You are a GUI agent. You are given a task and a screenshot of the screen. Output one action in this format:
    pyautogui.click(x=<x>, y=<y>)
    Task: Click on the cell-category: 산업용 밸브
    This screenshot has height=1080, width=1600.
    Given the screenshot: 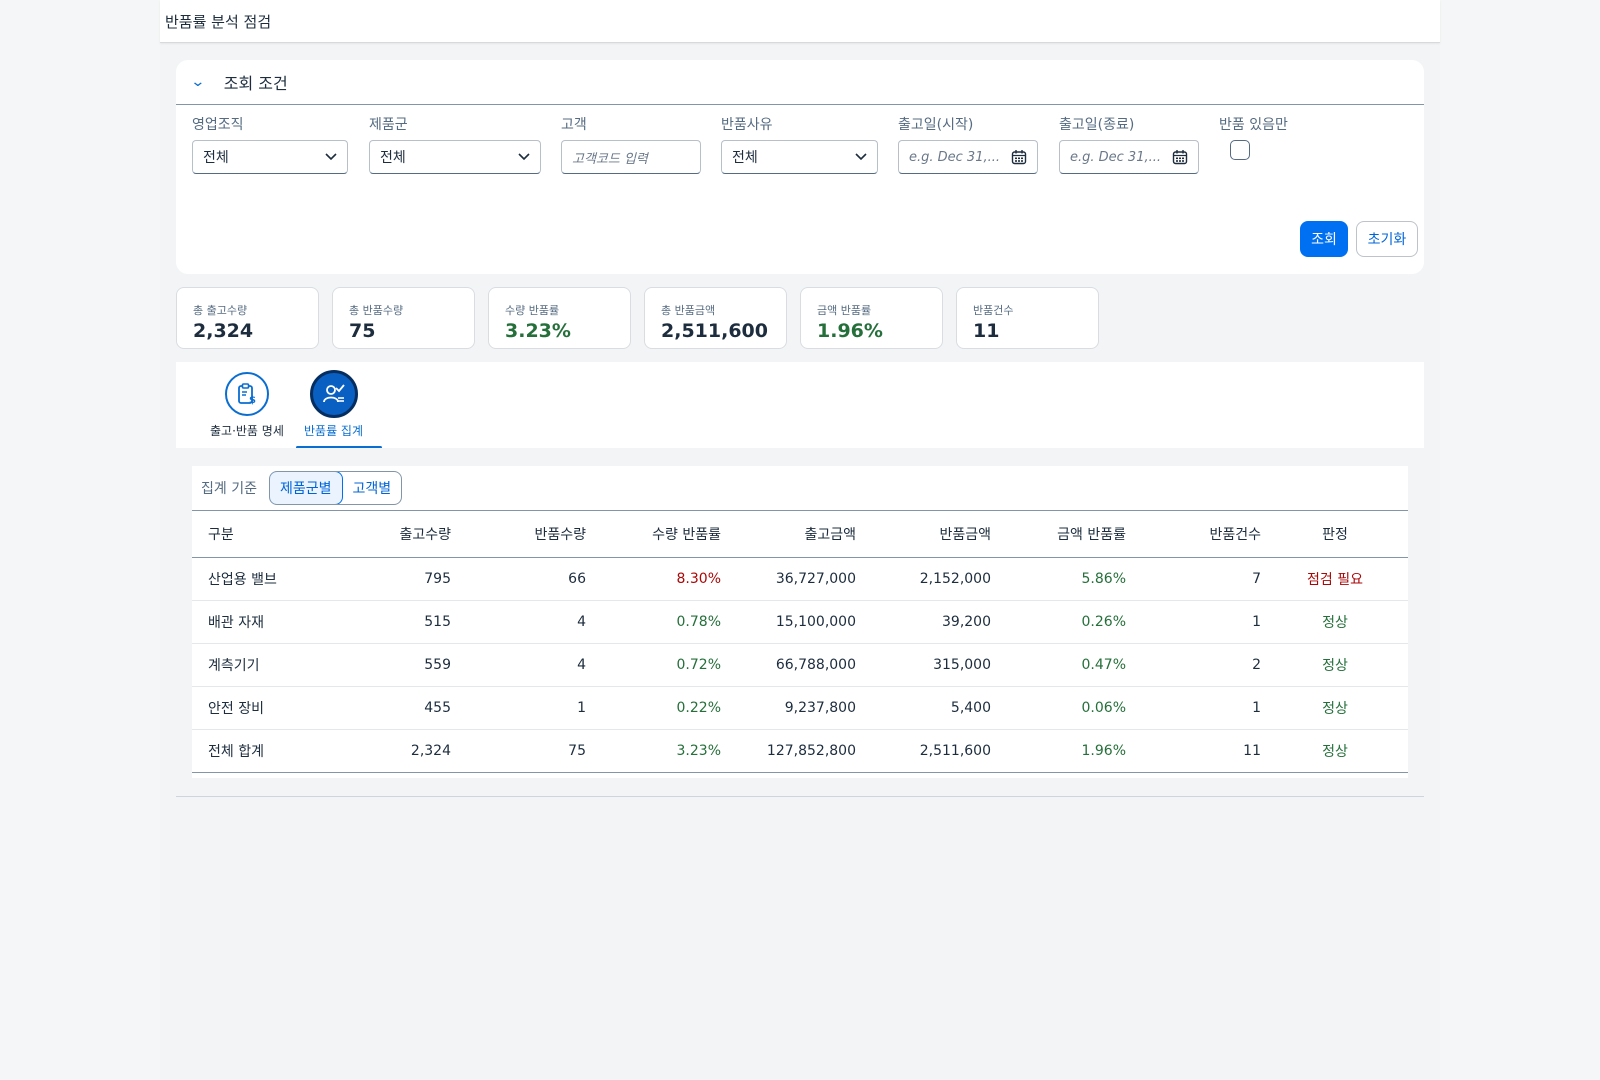 What is the action you would take?
    pyautogui.click(x=242, y=580)
    